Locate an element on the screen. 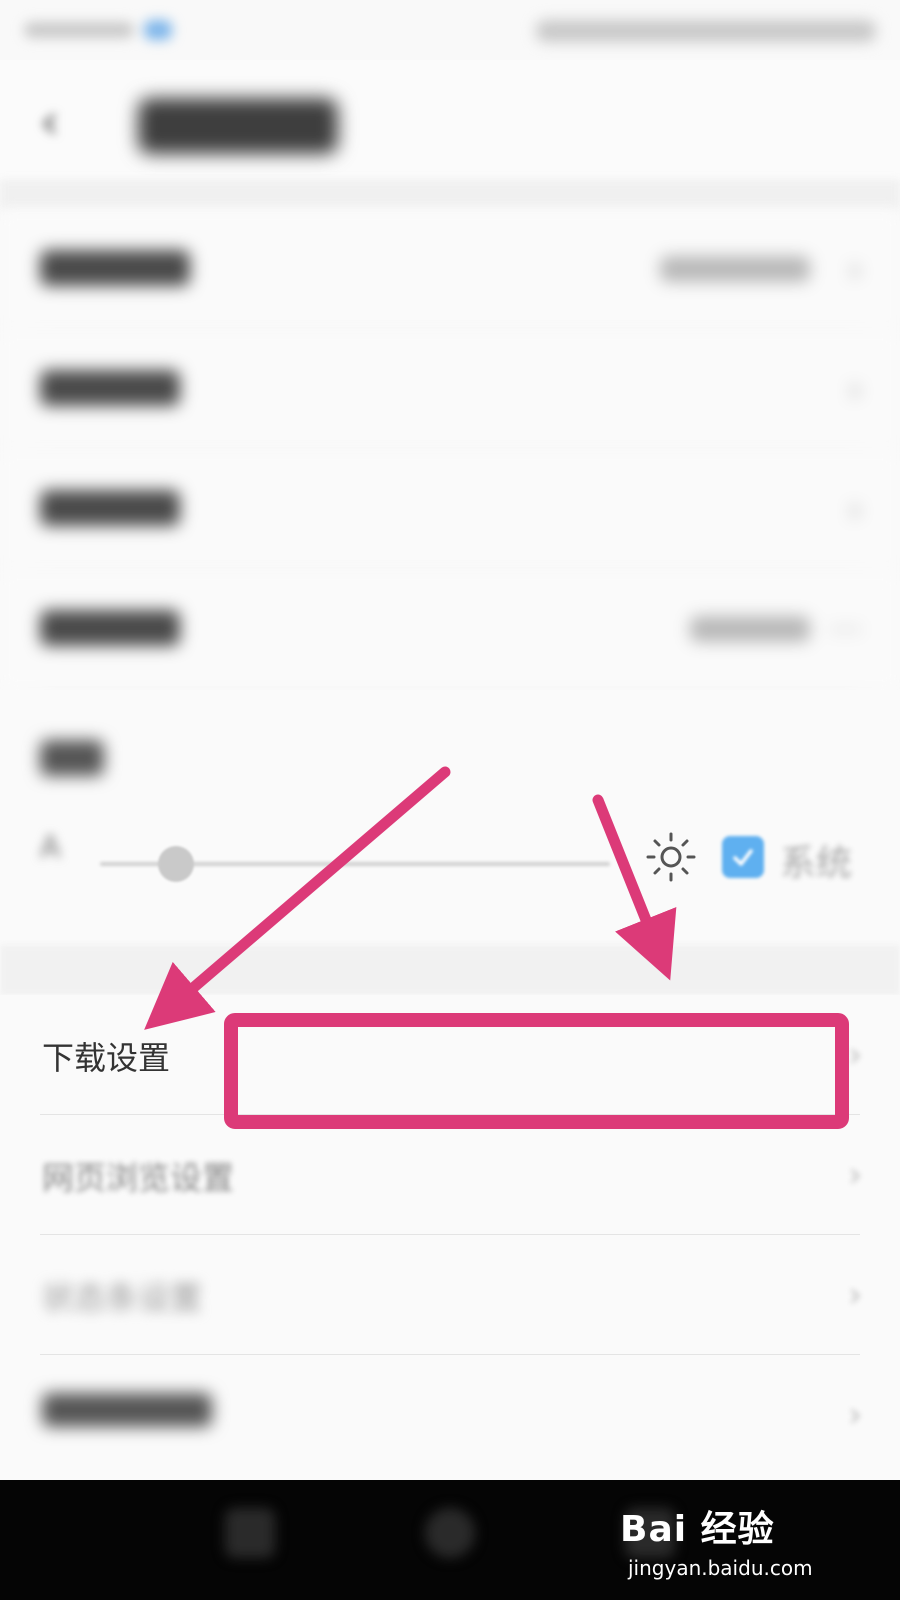  list-item-label-blurred is located at coordinates (127, 1410).